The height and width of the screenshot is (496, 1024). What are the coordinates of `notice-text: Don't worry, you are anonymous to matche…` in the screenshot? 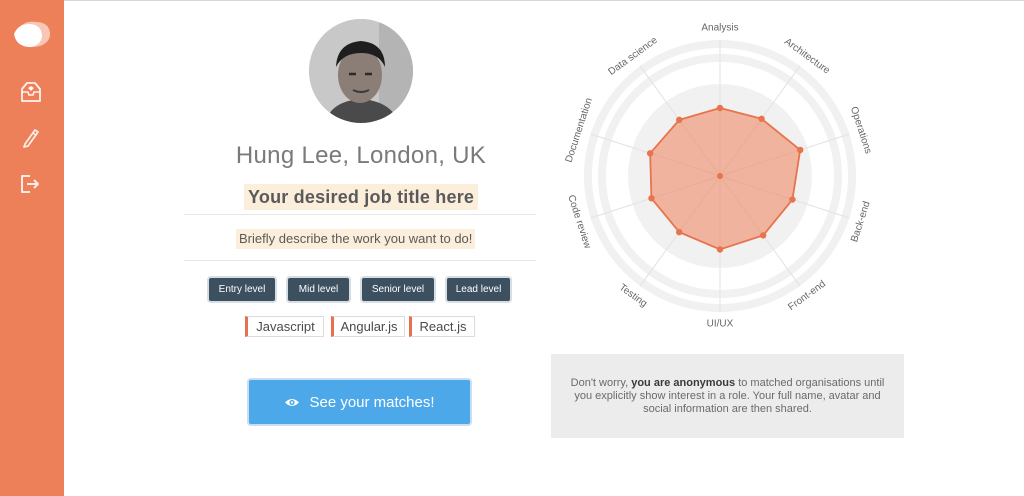 It's located at (727, 396).